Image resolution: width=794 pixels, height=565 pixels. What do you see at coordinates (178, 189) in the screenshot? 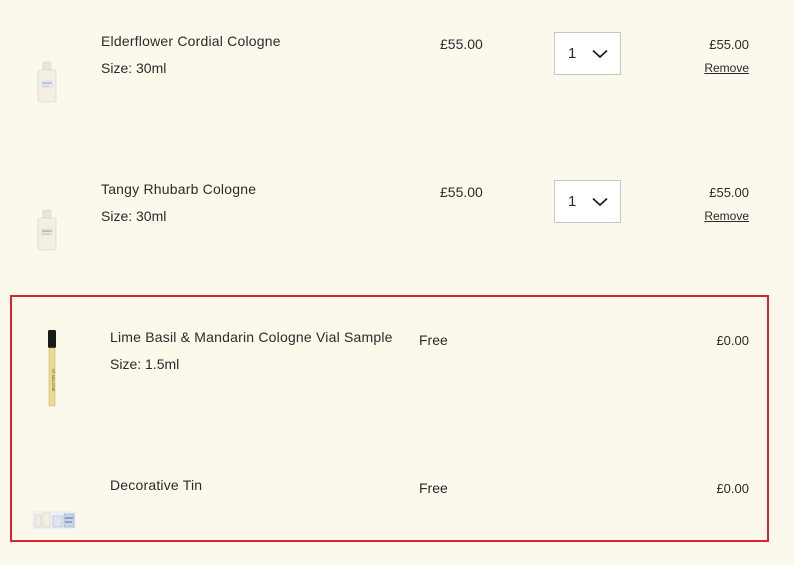
I see `product-name: Tangy Rhubarb Cologne` at bounding box center [178, 189].